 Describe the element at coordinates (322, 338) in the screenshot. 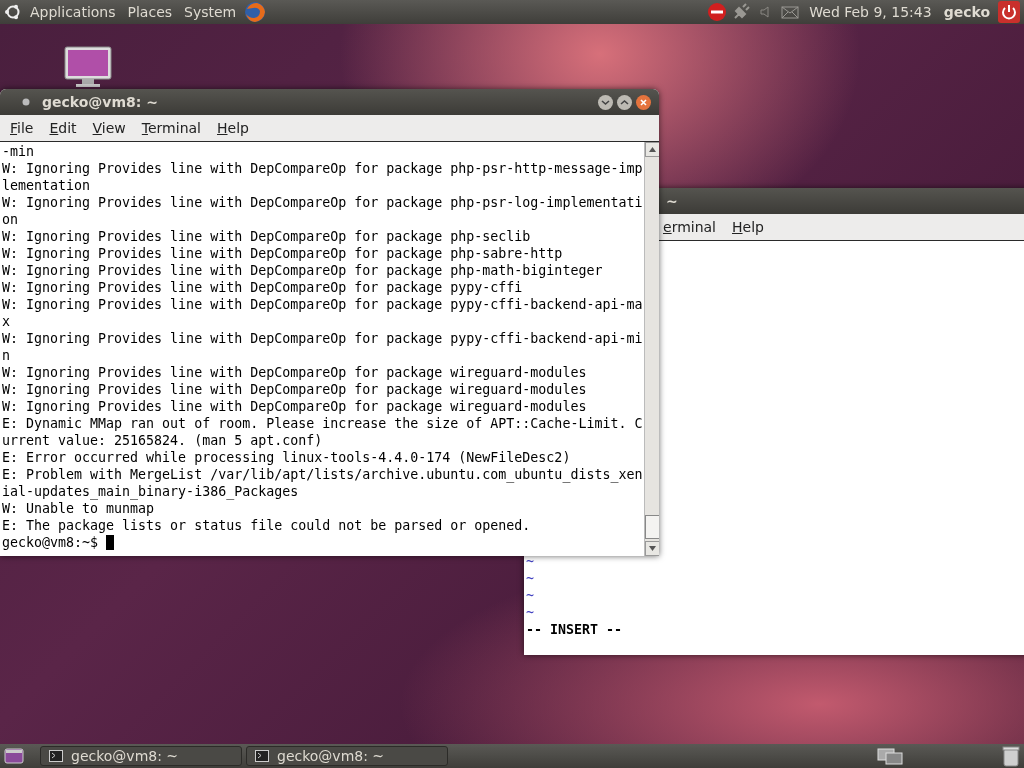

I see `terminal-line: W: Ignoring Provides line with DepCompareOp for package pypy-cffi-backend-api-mi` at that location.